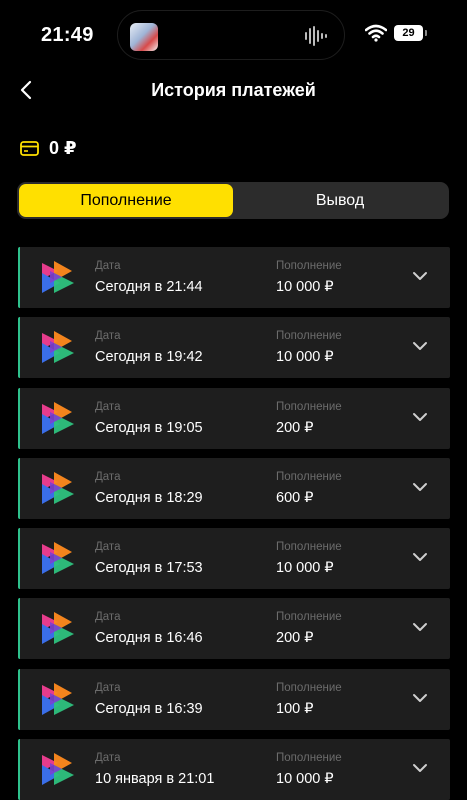 The image size is (467, 800). What do you see at coordinates (234, 559) in the screenshot?
I see `transaction-card: Дата Сегодня в 17:53 Пополнение 10 000 ₽` at bounding box center [234, 559].